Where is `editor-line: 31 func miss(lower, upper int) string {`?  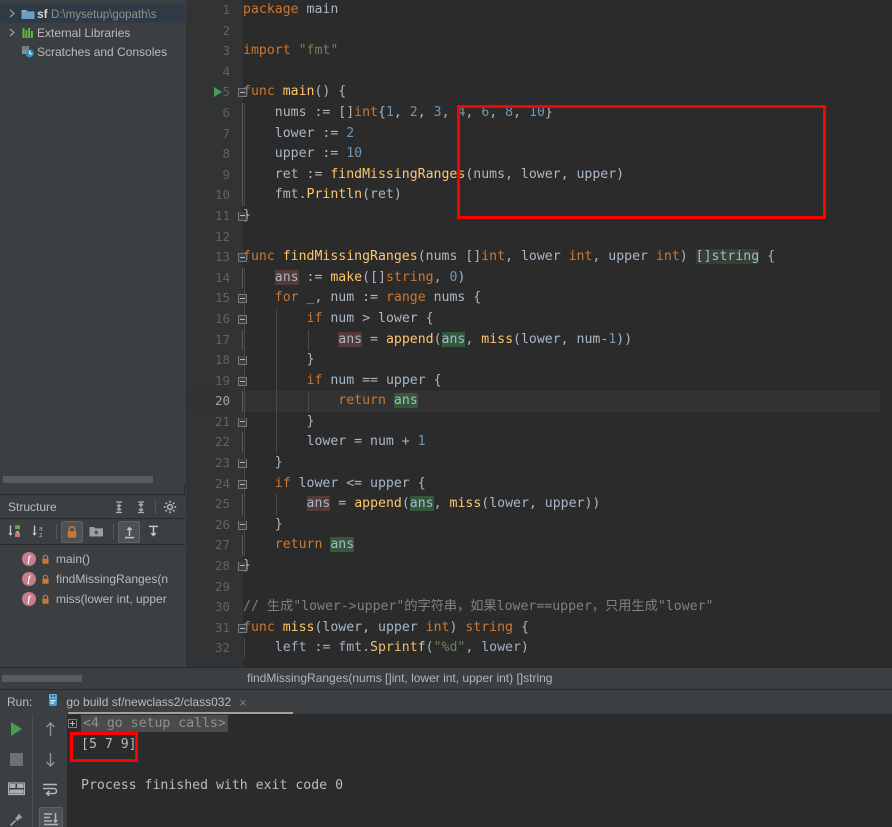
editor-line: 31 func miss(lower, upper int) string { is located at coordinates (539, 628).